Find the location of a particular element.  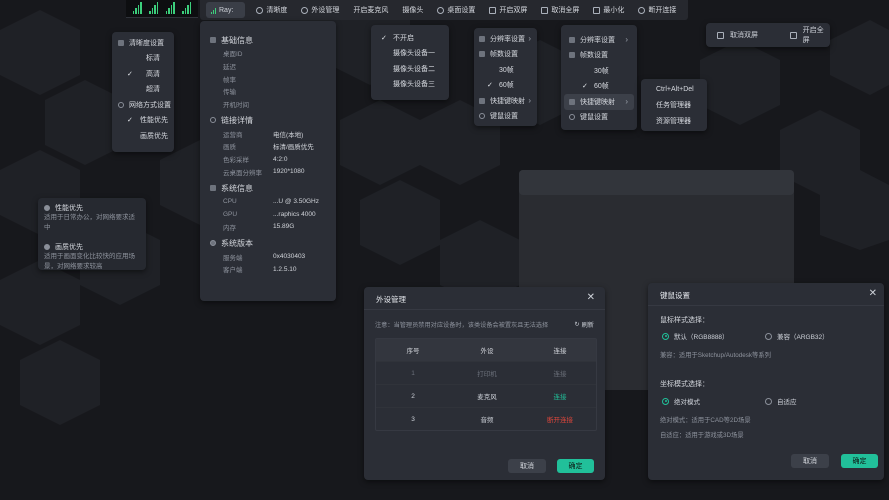

system-version-heading: 系统版本 is located at coordinates (268, 243).